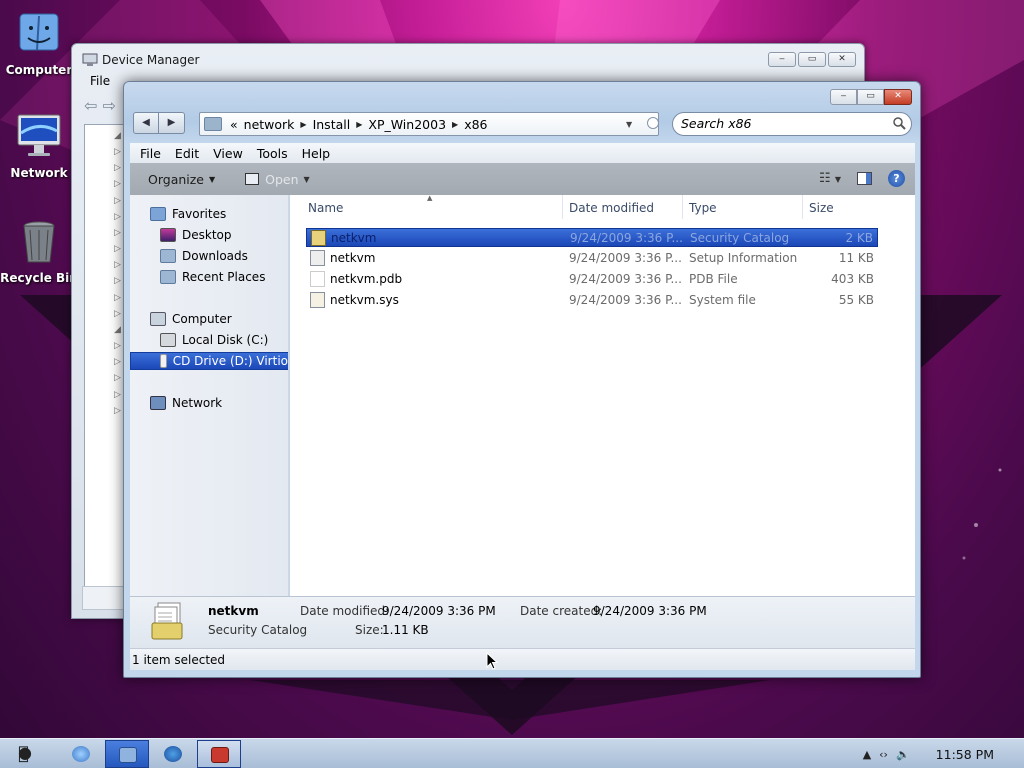  Describe the element at coordinates (366, 279) in the screenshot. I see `file-name: netkvm.pdb` at that location.